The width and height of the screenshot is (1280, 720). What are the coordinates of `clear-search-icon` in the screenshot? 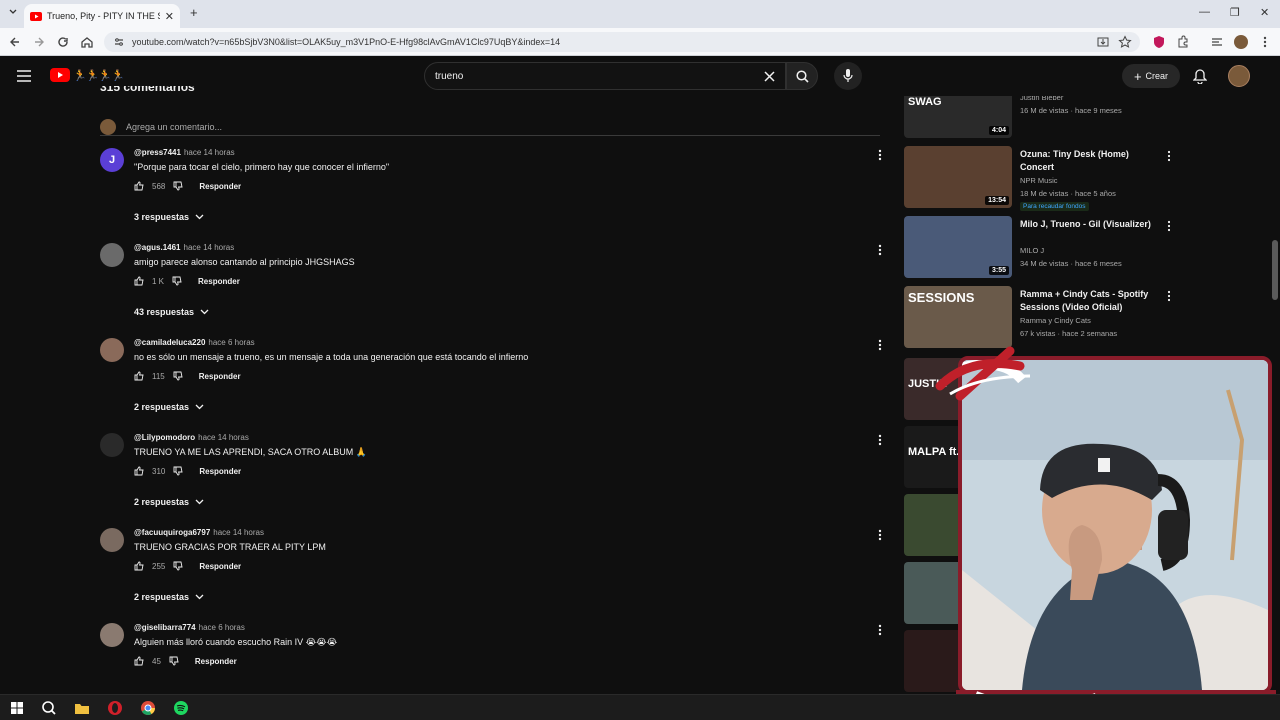 It's located at (769, 76).